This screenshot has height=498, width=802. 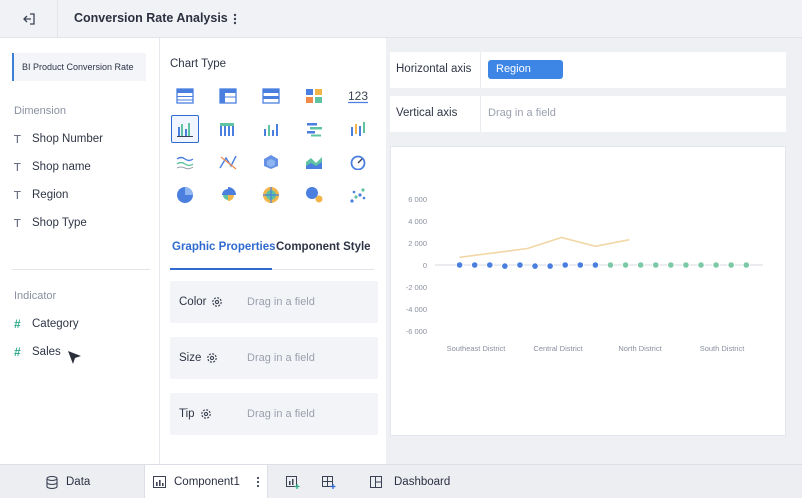 I want to click on grouped-bar-icon, so click(x=185, y=130).